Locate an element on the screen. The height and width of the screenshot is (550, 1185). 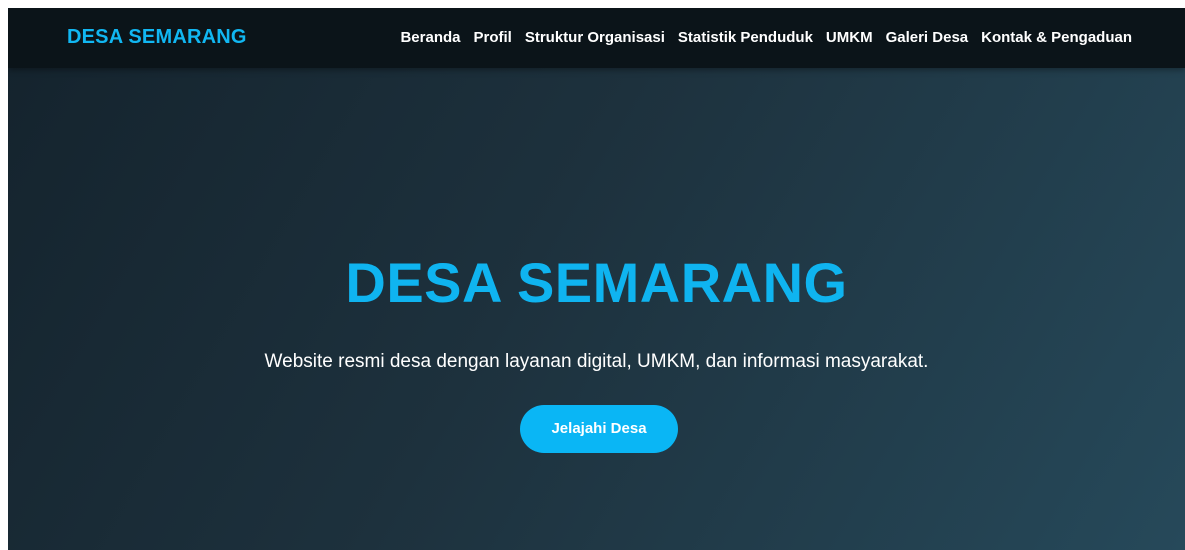
nav-link-kontak-pengaduan: Kontak & Pengaduan is located at coordinates (1056, 37).